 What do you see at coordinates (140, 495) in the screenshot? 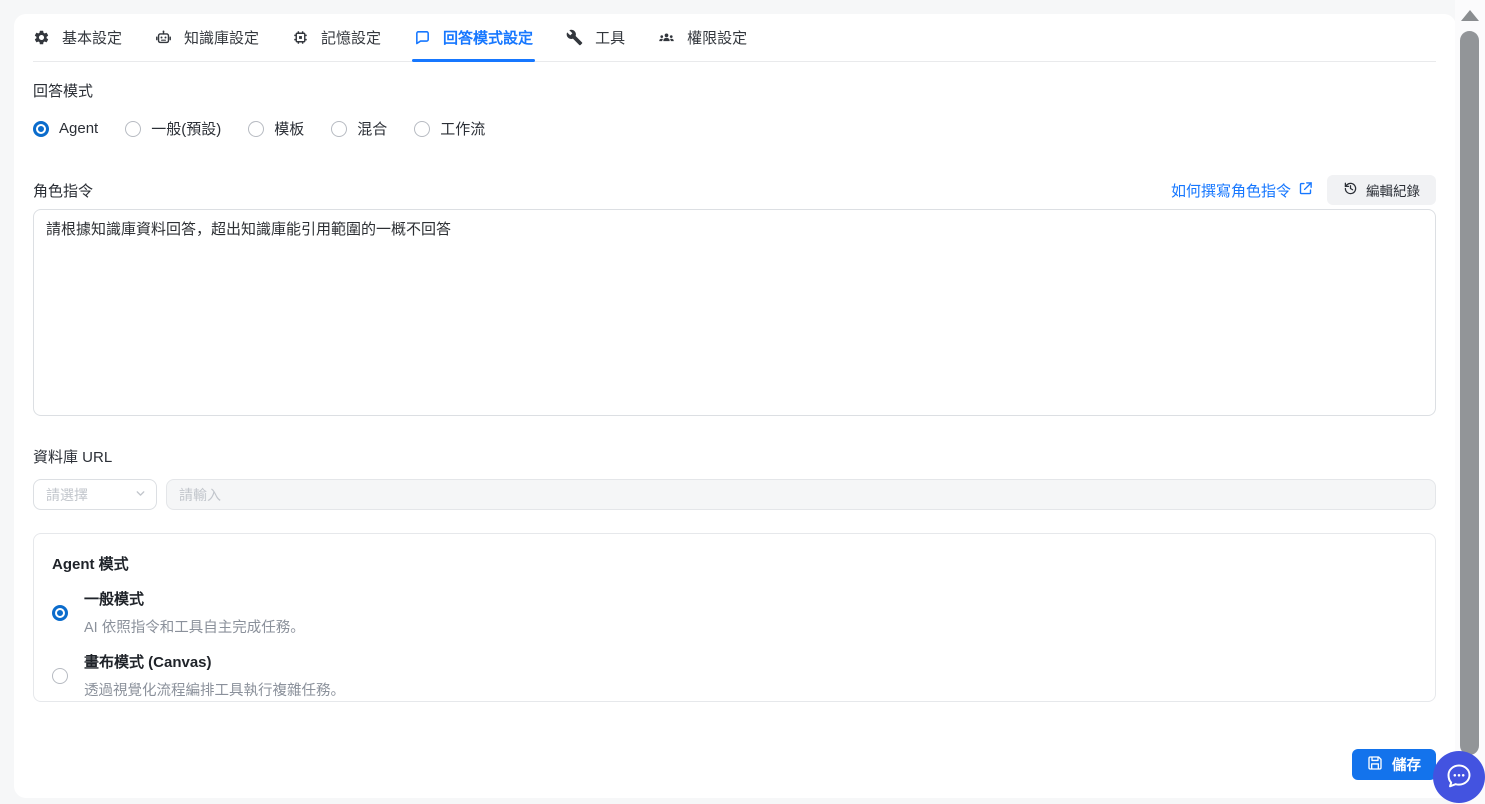
I see `chevron-down-icon` at bounding box center [140, 495].